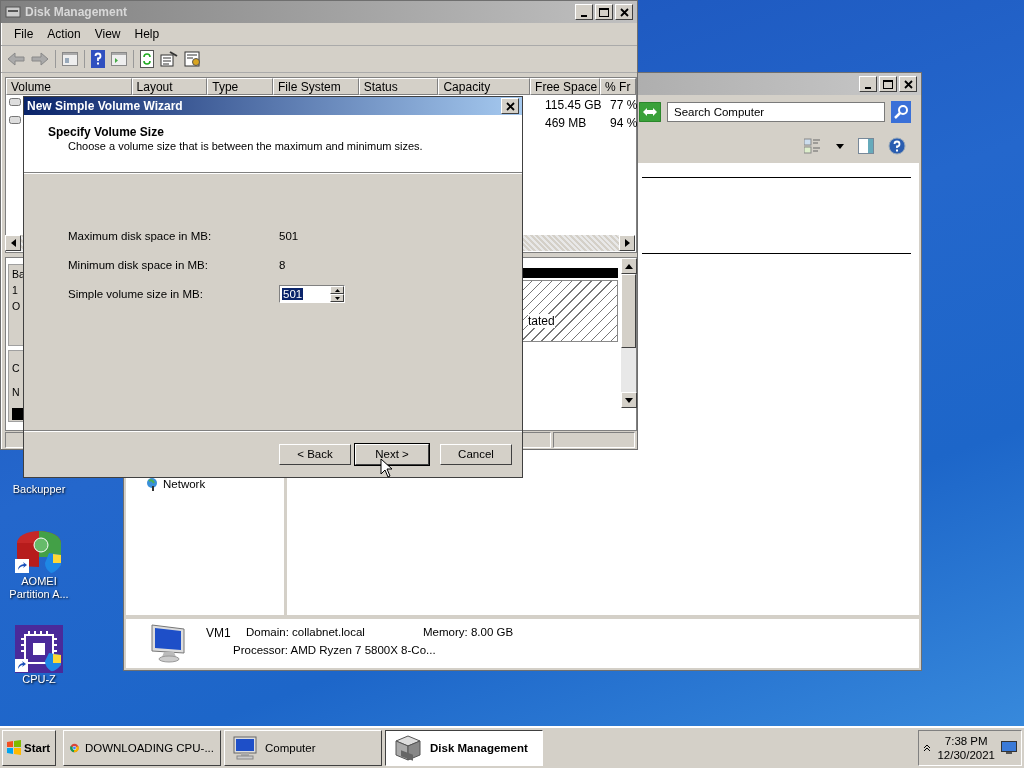 The width and height of the screenshot is (1024, 768). What do you see at coordinates (29, 748) in the screenshot?
I see `start-button: Start` at bounding box center [29, 748].